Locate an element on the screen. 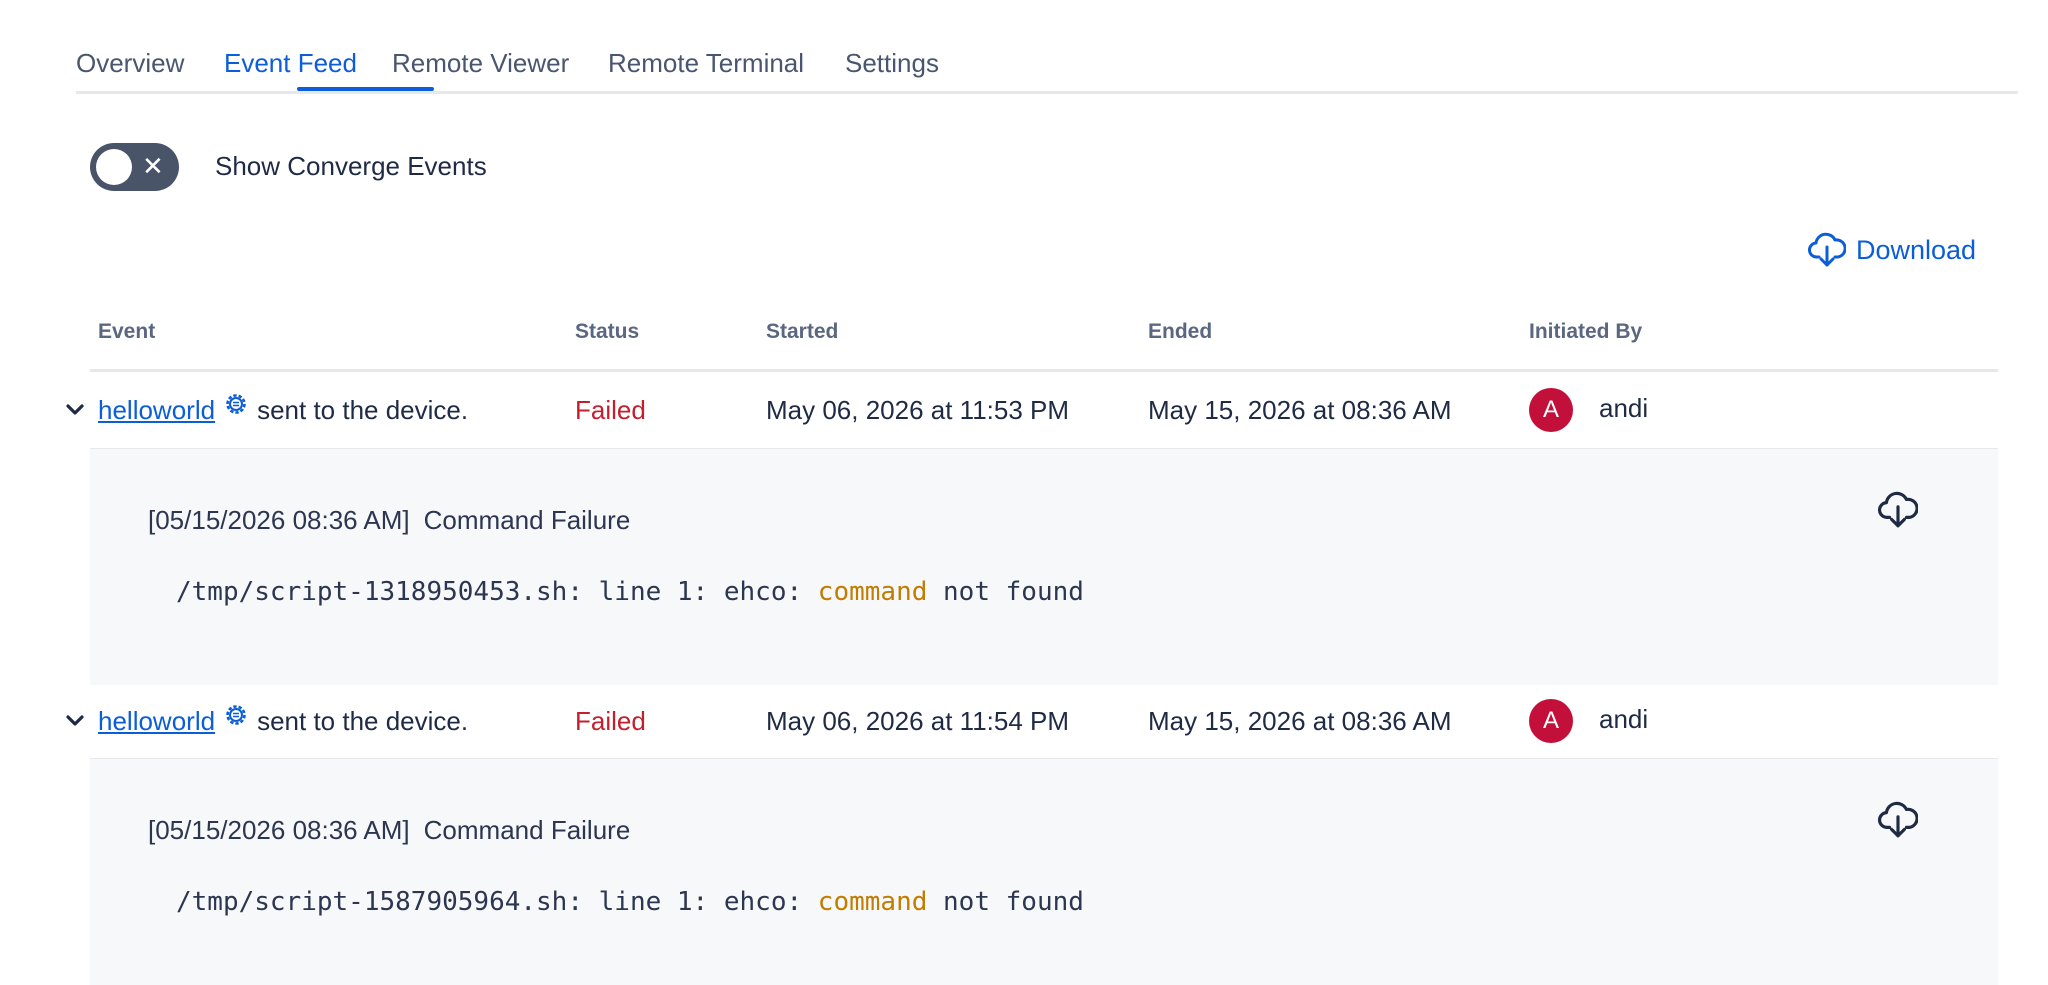 The height and width of the screenshot is (985, 2048). download-label: Download is located at coordinates (1916, 249).